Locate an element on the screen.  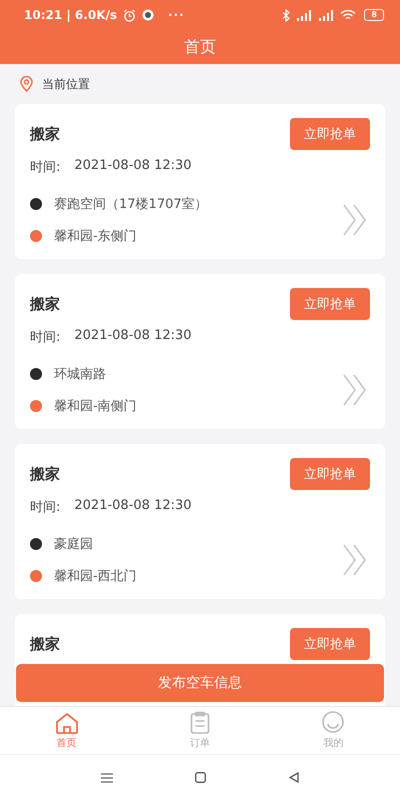
start-address: 豪庭园 is located at coordinates (73, 544).